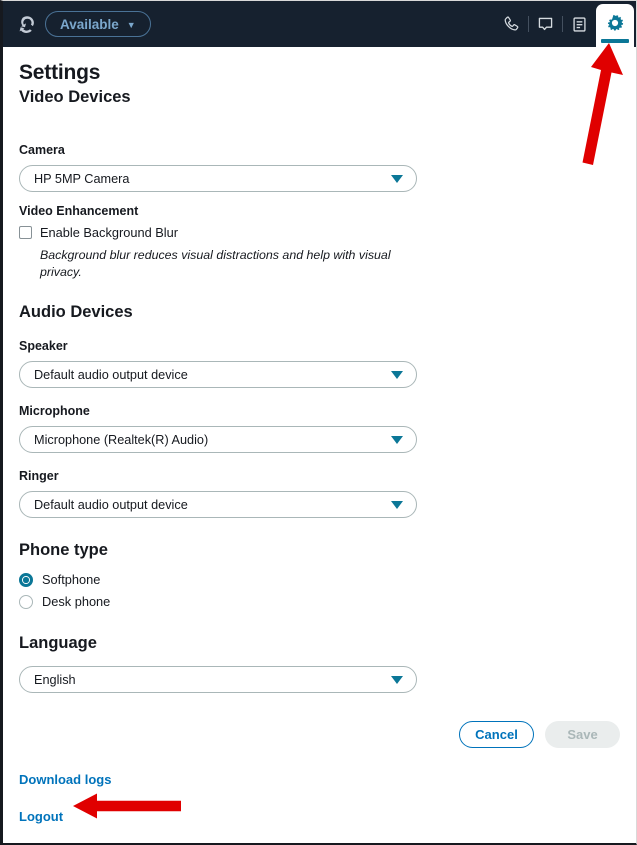 The width and height of the screenshot is (637, 845). Describe the element at coordinates (75, 97) in the screenshot. I see `page-subtitle: Video Devices` at that location.